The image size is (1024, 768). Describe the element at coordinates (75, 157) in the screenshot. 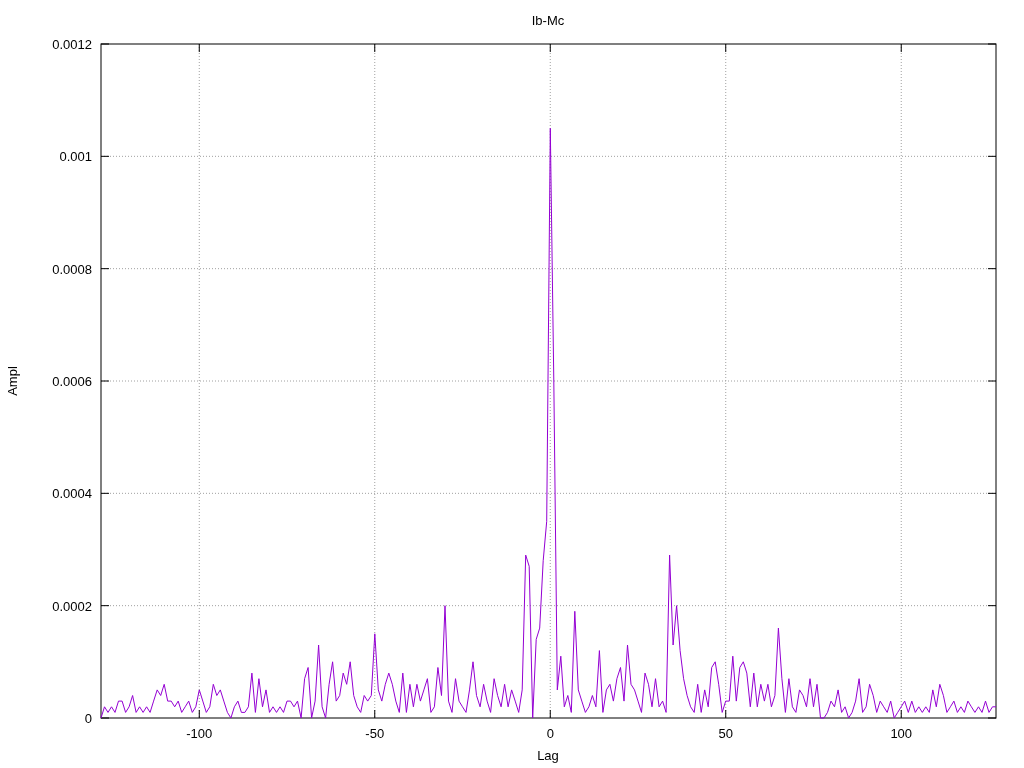

I see `tick-label: 0.001` at that location.